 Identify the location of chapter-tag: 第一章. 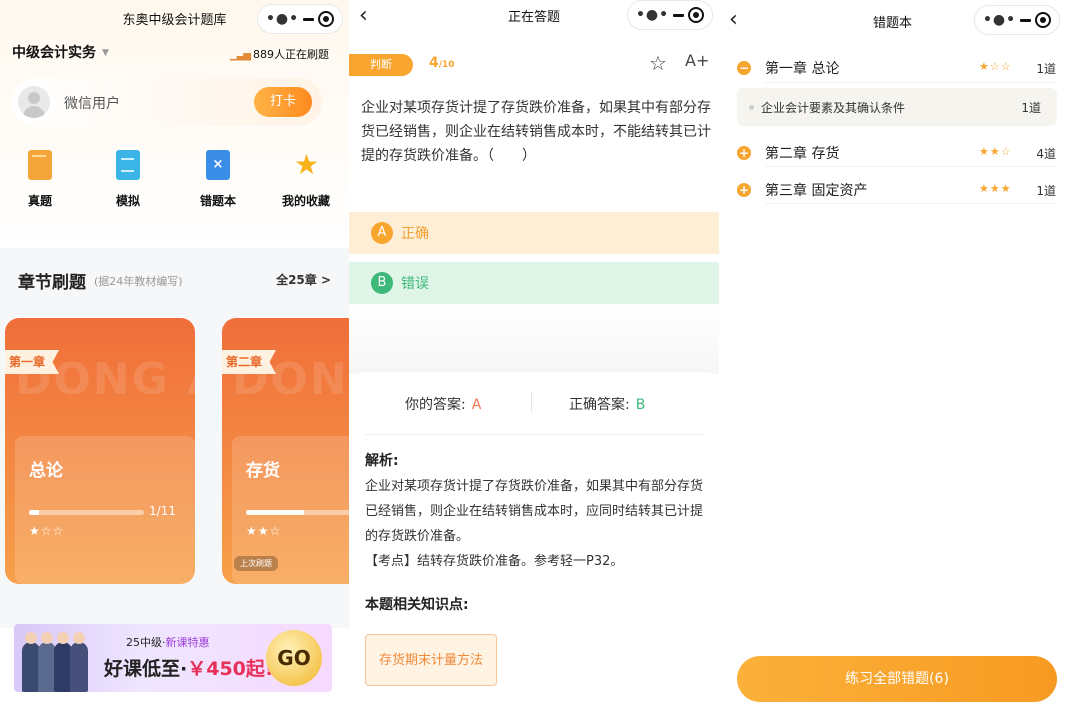
(32, 362).